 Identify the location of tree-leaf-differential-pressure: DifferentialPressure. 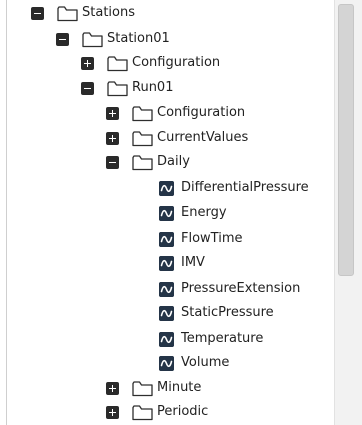
(234, 188).